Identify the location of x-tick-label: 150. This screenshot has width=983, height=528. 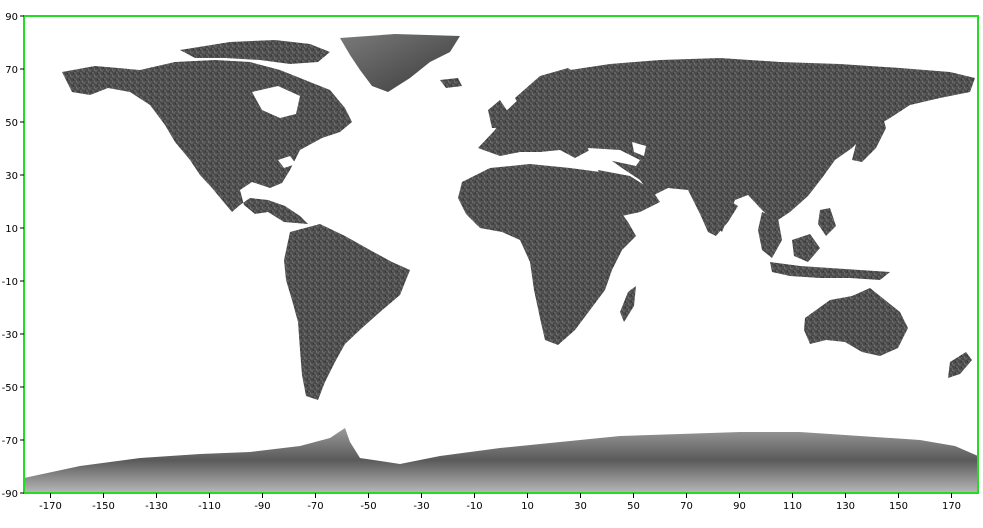
(898, 506).